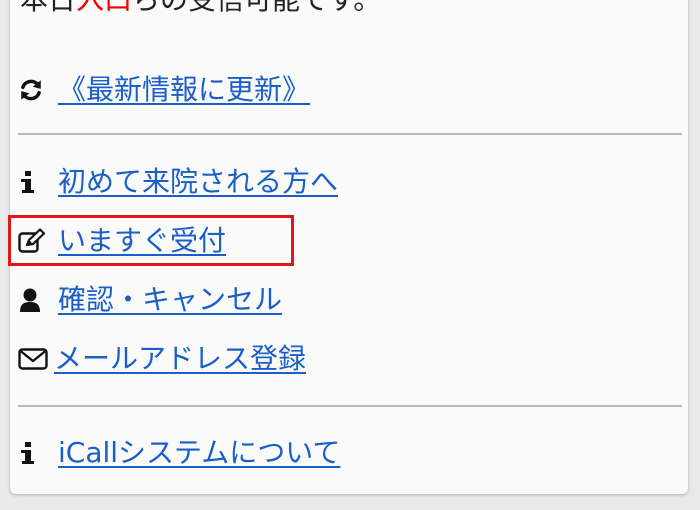  I want to click on notice-text-after: らの受信可能です。, so click(256, 8).